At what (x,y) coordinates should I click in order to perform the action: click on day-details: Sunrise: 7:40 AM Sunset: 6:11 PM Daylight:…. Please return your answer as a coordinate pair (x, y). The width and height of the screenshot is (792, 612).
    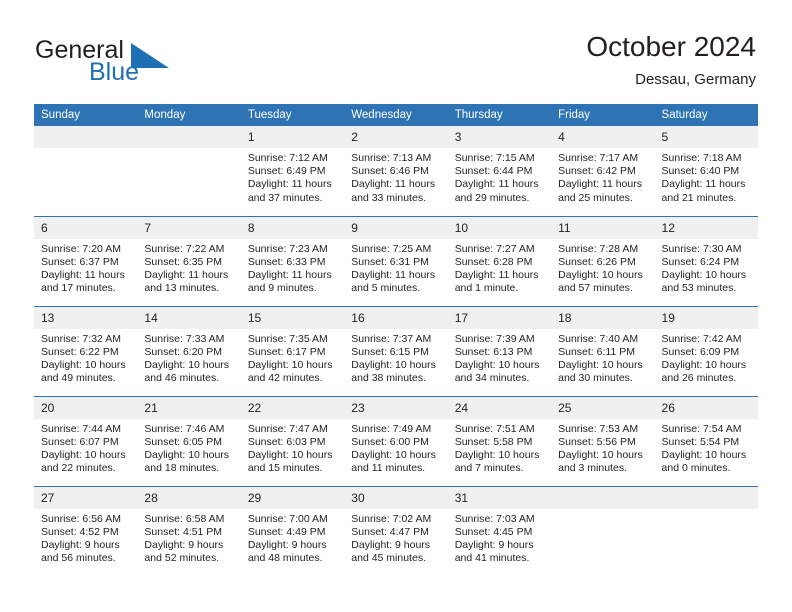
    Looking at the image, I should click on (602, 357).